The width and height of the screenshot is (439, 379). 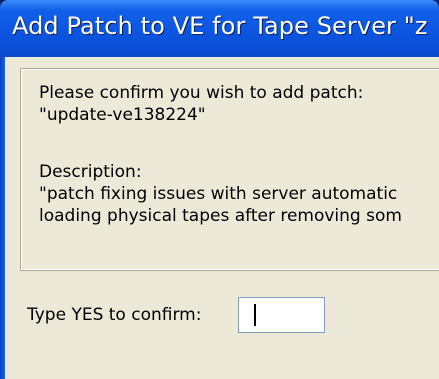 I want to click on text-caret, so click(x=255, y=315).